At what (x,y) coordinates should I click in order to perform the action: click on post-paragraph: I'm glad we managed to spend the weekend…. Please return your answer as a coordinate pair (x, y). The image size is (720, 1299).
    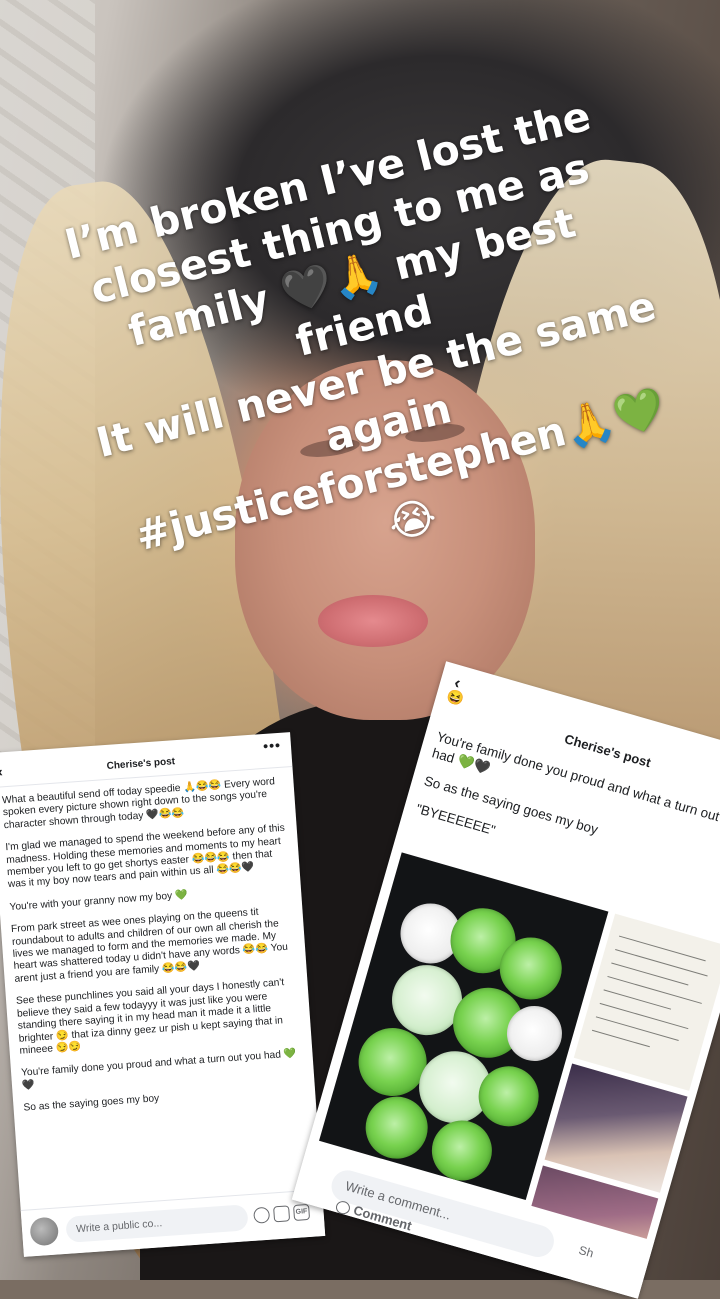
    Looking at the image, I should click on (145, 856).